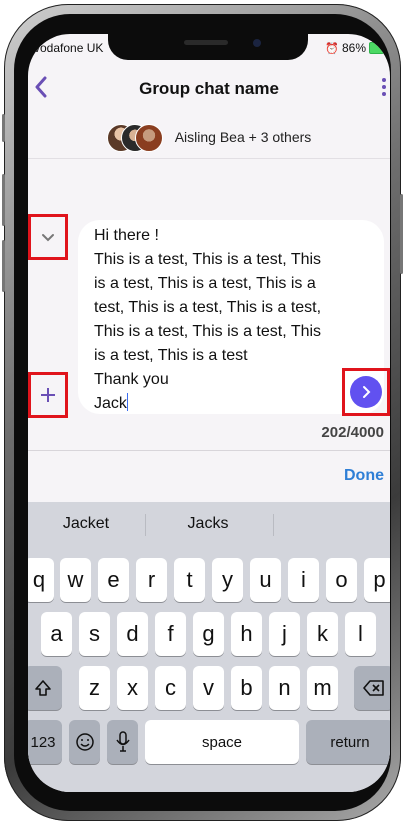  What do you see at coordinates (284, 634) in the screenshot?
I see `key-j: j` at bounding box center [284, 634].